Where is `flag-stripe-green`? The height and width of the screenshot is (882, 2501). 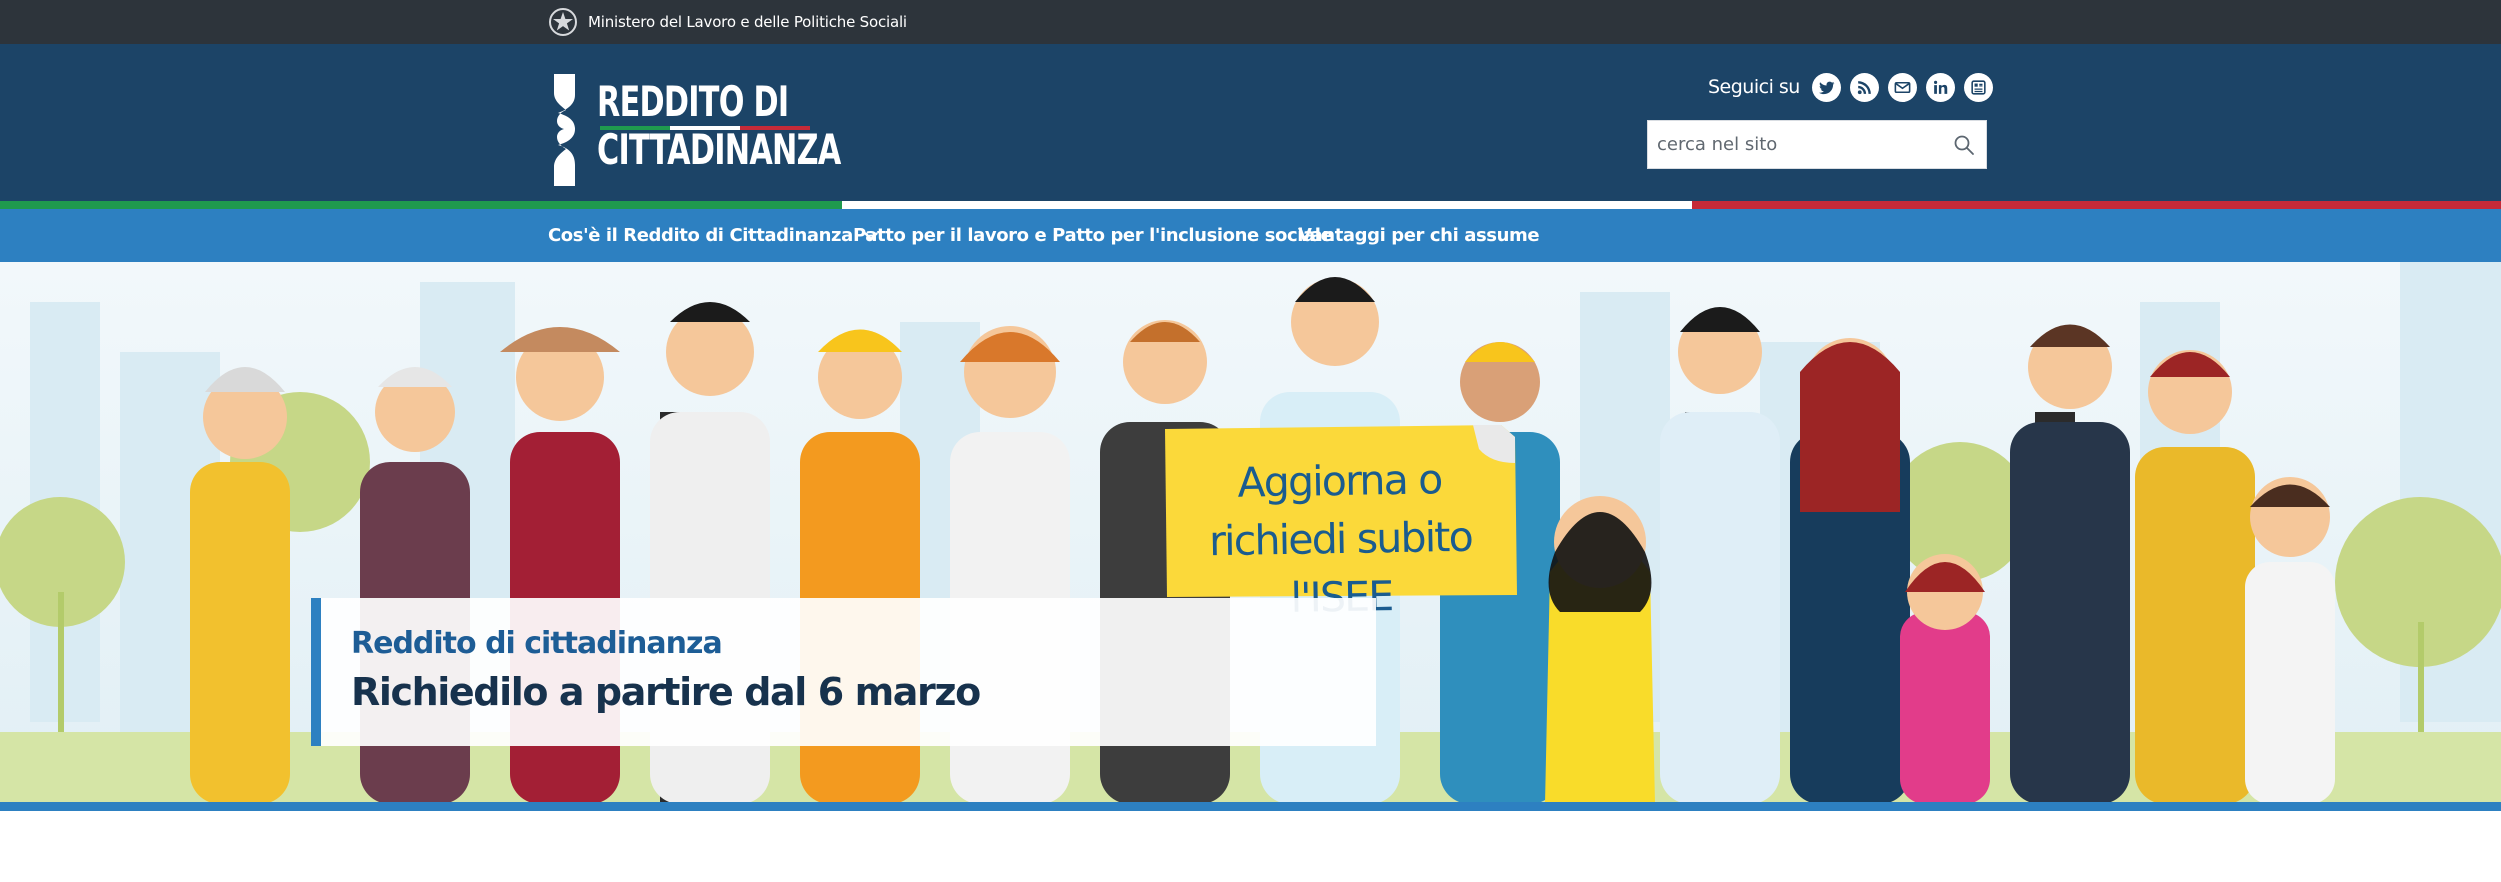
flag-stripe-green is located at coordinates (421, 205).